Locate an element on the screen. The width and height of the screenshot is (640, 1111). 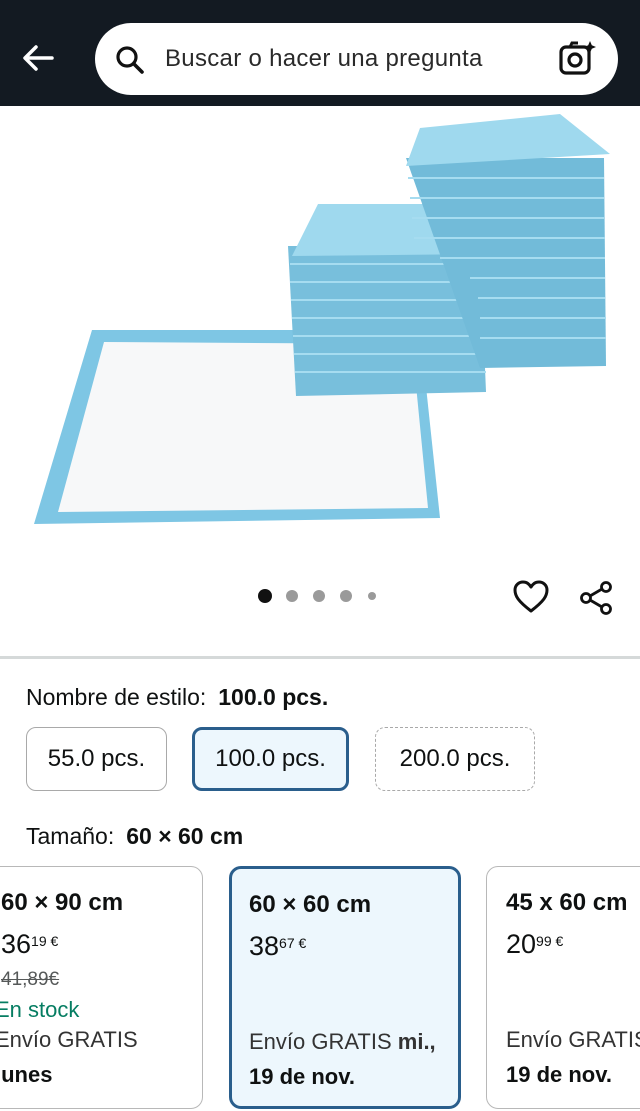
size-card-price: 3867 € is located at coordinates (278, 946).